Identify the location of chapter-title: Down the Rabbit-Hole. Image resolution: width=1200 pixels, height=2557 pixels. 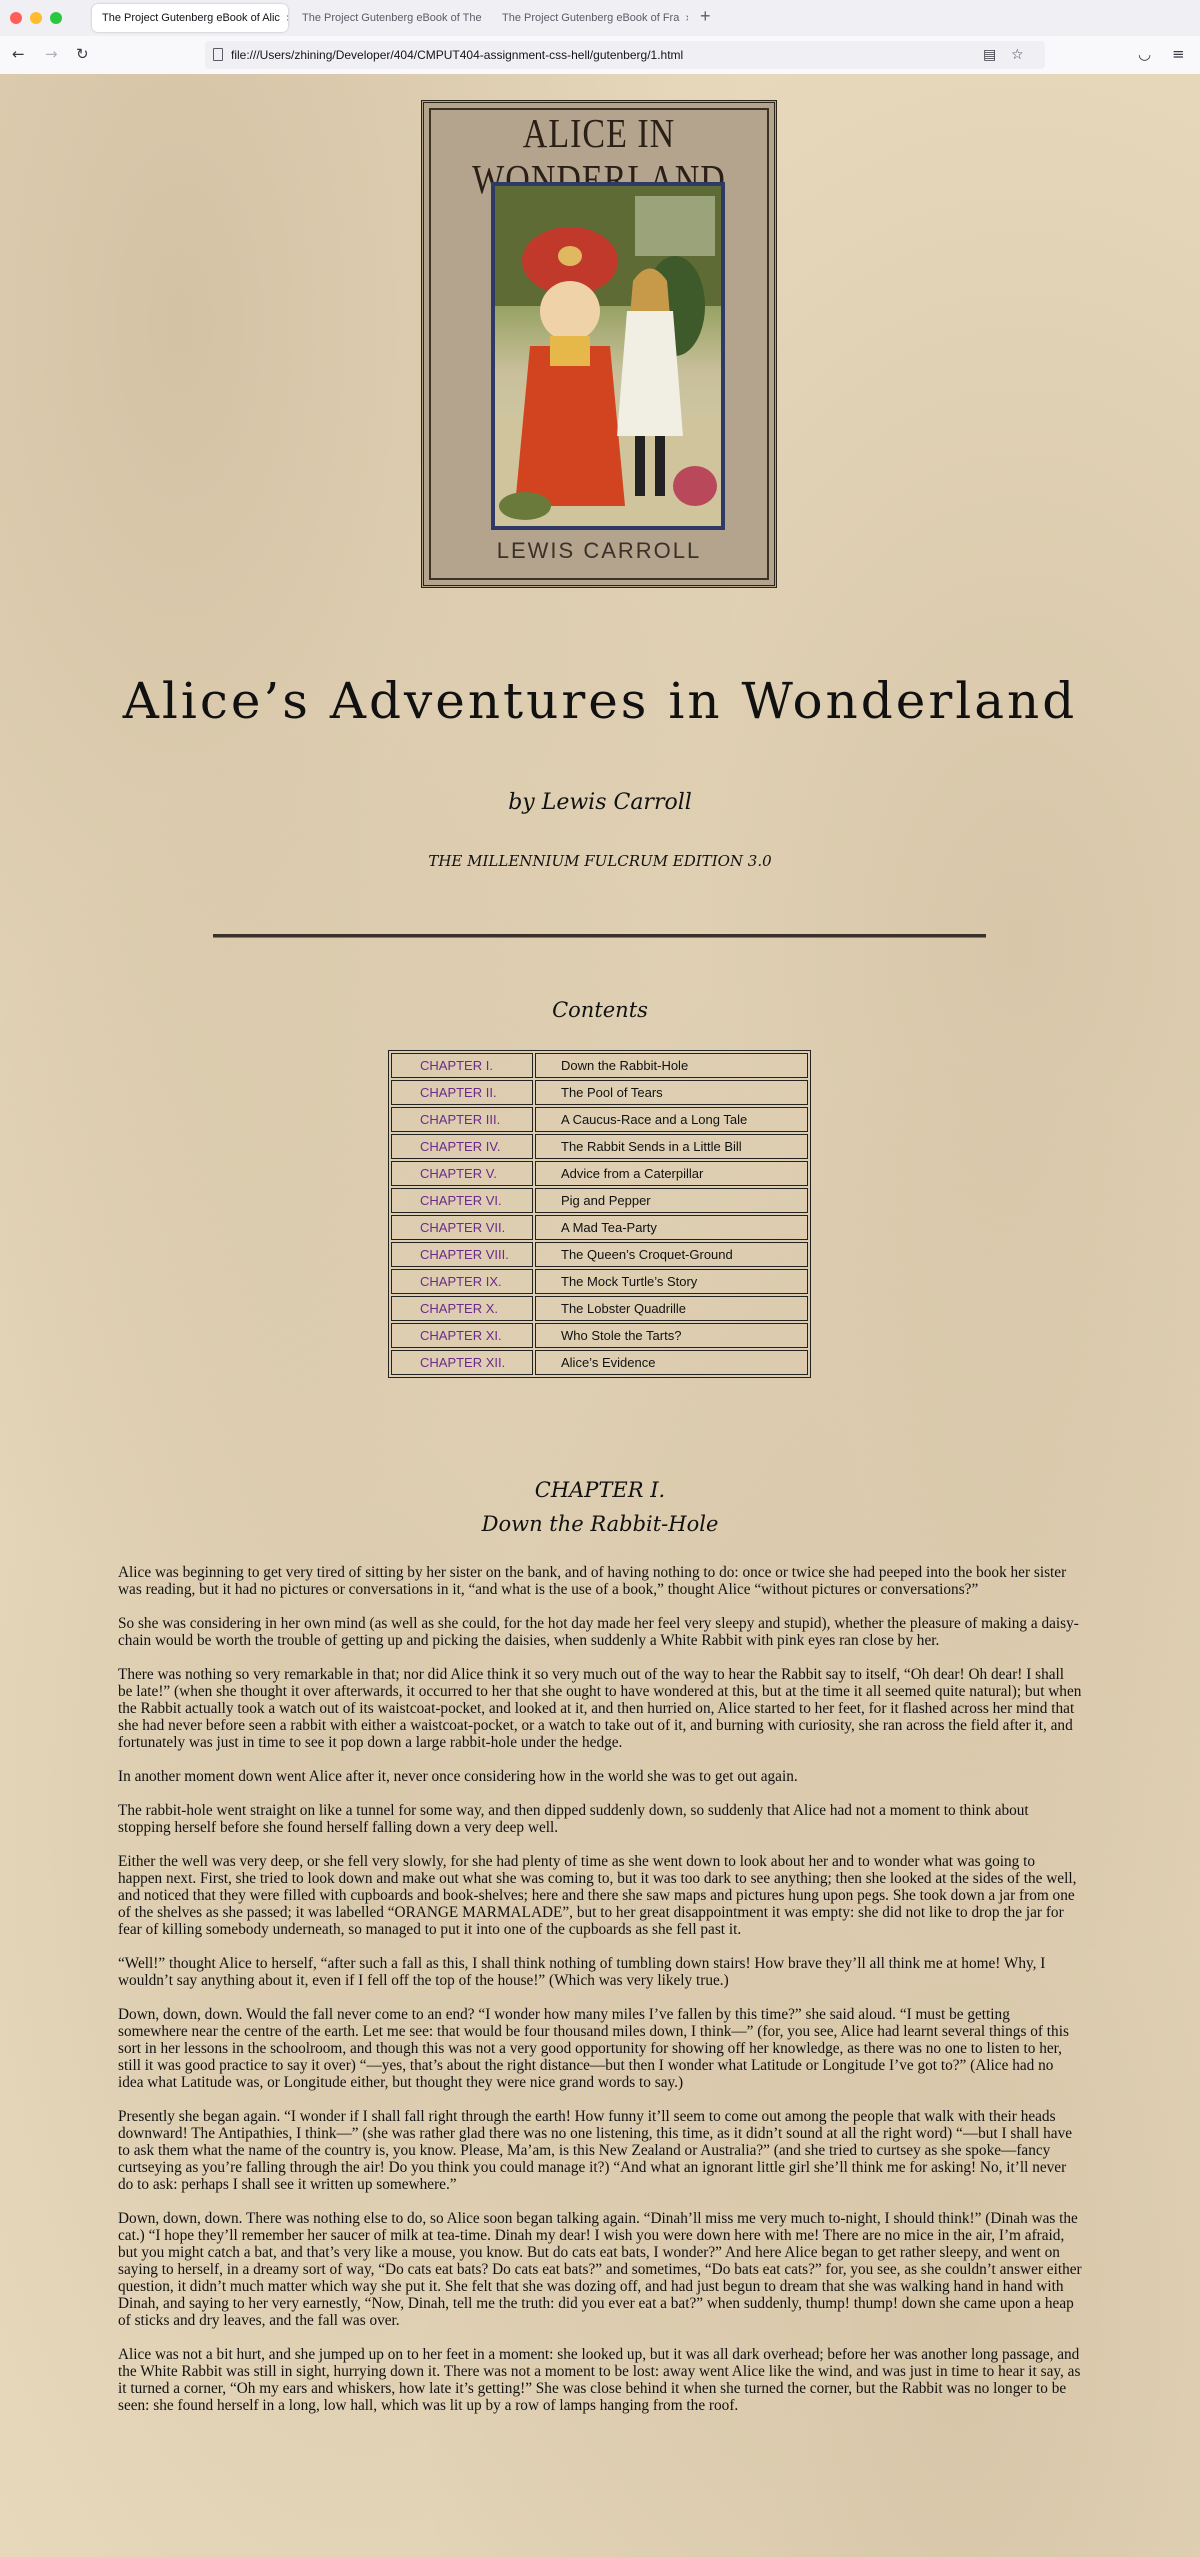
(600, 1524).